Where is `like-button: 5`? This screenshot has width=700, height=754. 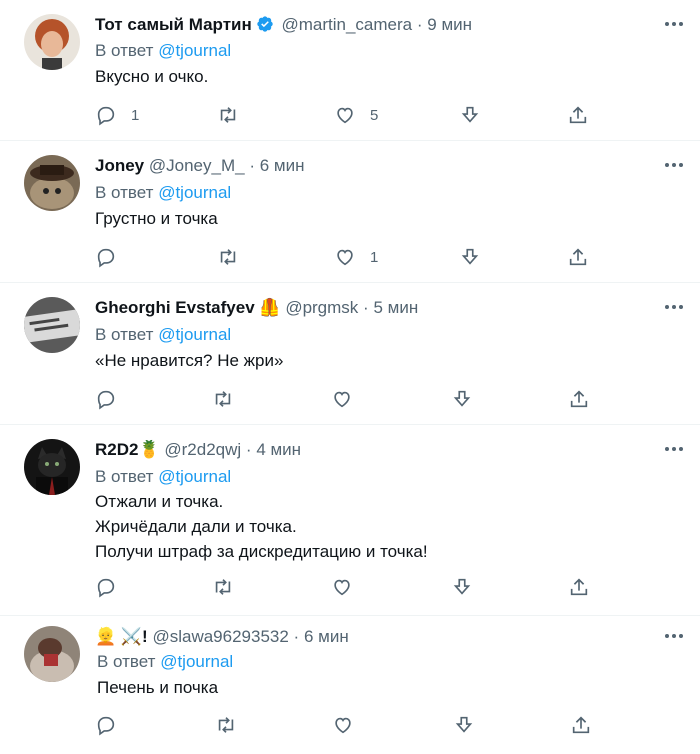 like-button: 5 is located at coordinates (356, 115).